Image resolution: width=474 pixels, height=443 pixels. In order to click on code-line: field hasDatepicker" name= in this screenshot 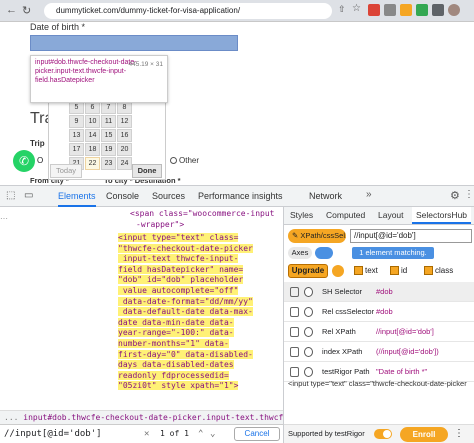, I will do `click(181, 270)`.